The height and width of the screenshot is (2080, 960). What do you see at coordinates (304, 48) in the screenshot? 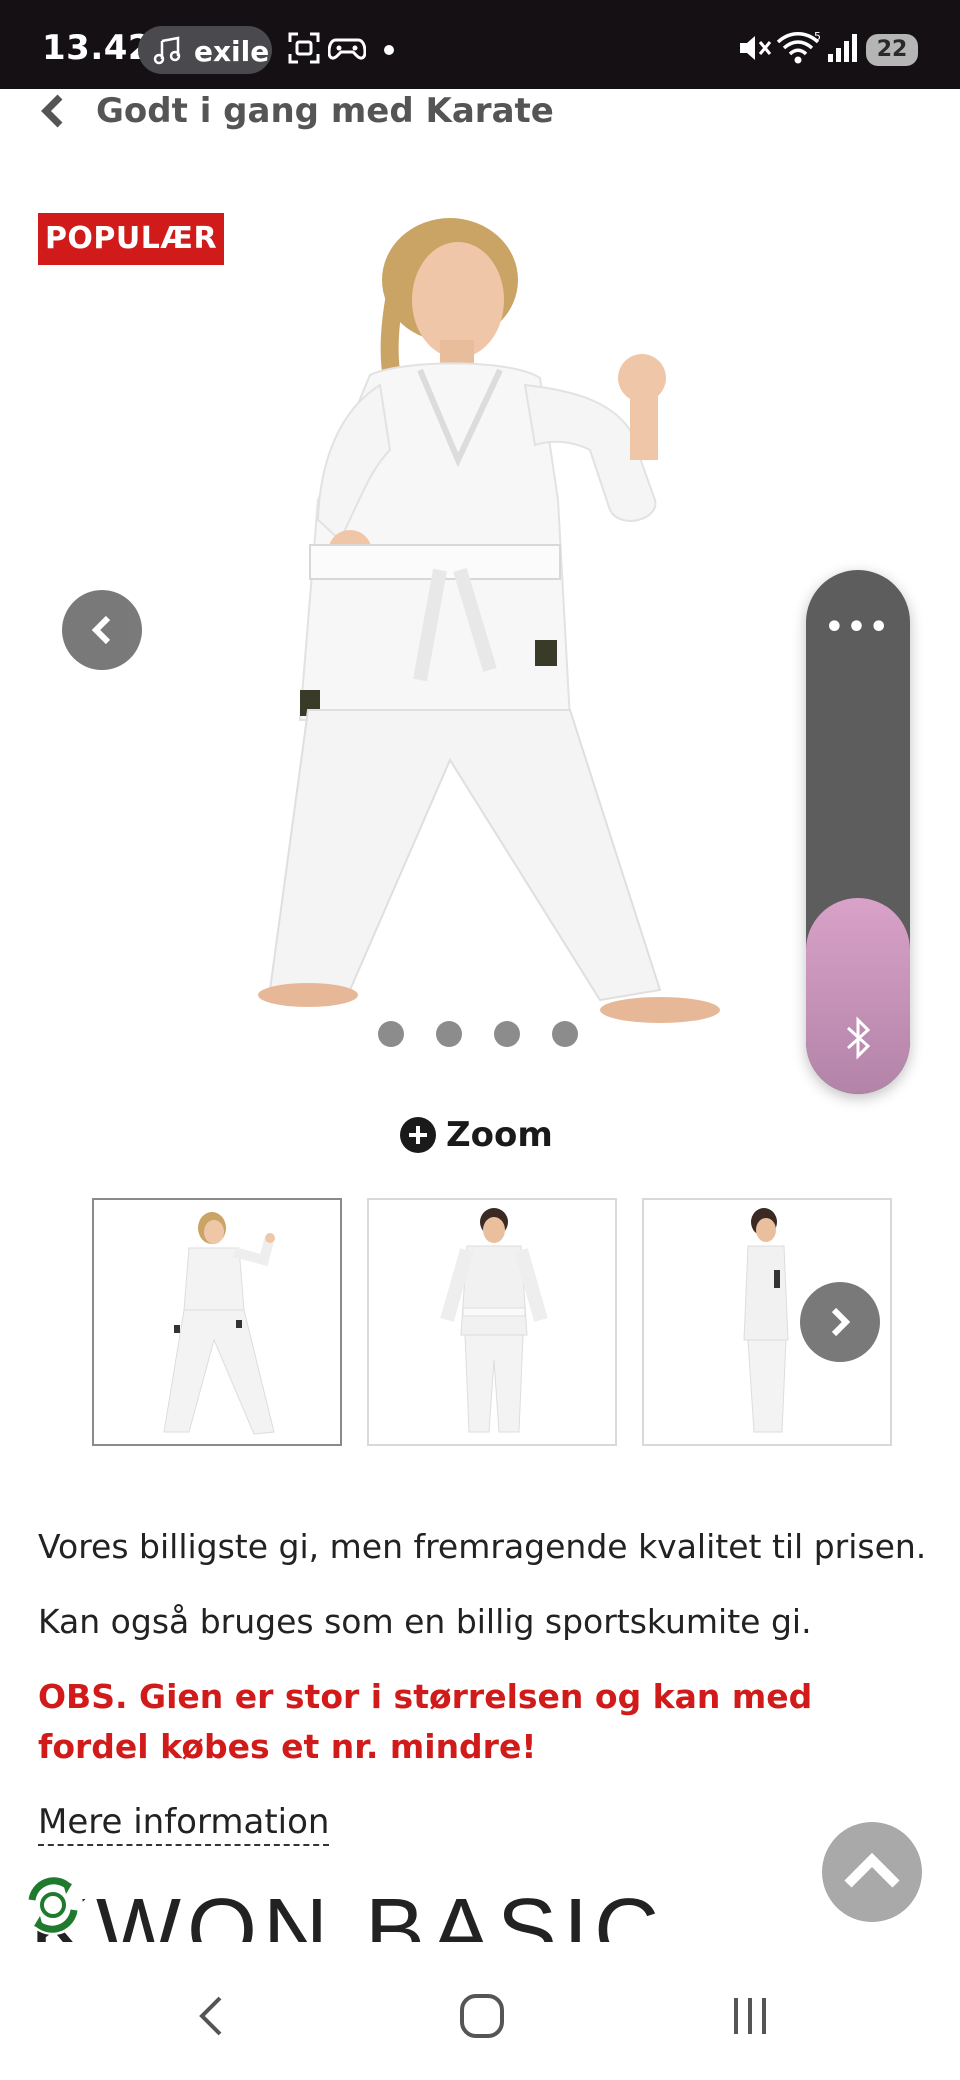
I see `screen-capture-icon` at bounding box center [304, 48].